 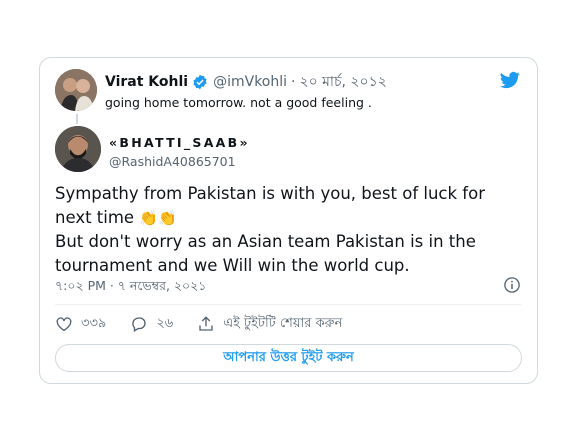 I want to click on quoted-user-handle: @imVkohli, so click(x=250, y=82).